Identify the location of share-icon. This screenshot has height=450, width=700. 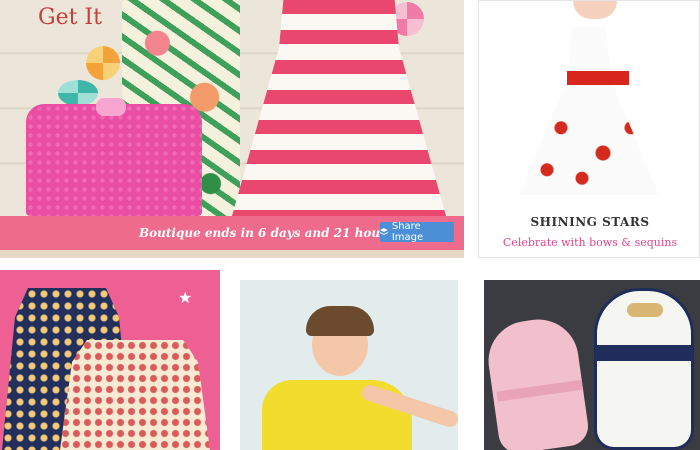
(384, 231).